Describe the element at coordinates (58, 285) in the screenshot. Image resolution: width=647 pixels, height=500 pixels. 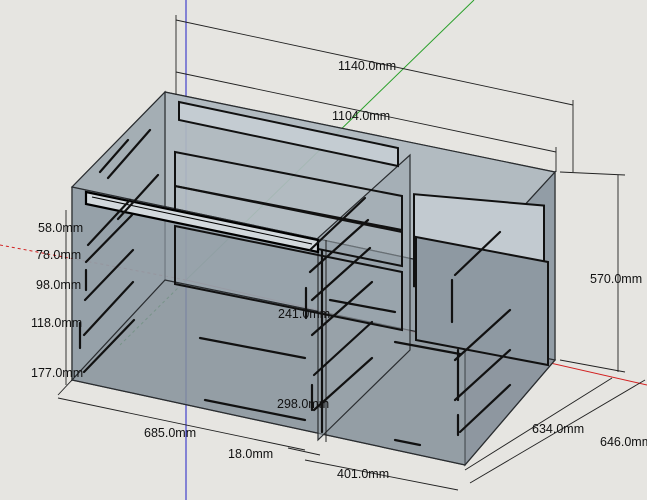
I see `dim-drawer-3: 98.0mm` at that location.